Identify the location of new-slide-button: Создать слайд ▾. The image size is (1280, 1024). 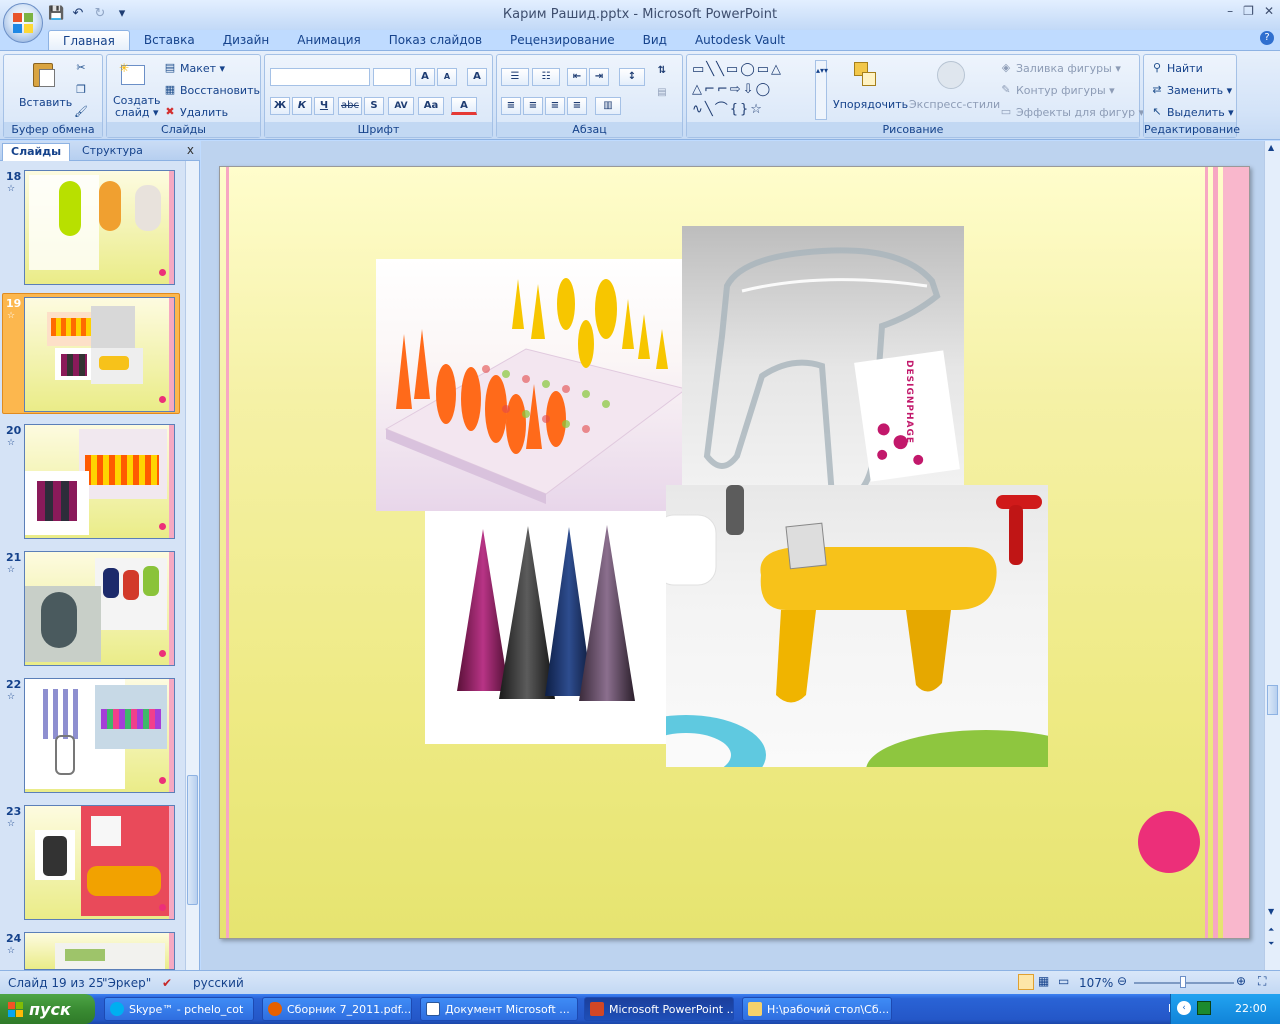
(137, 107).